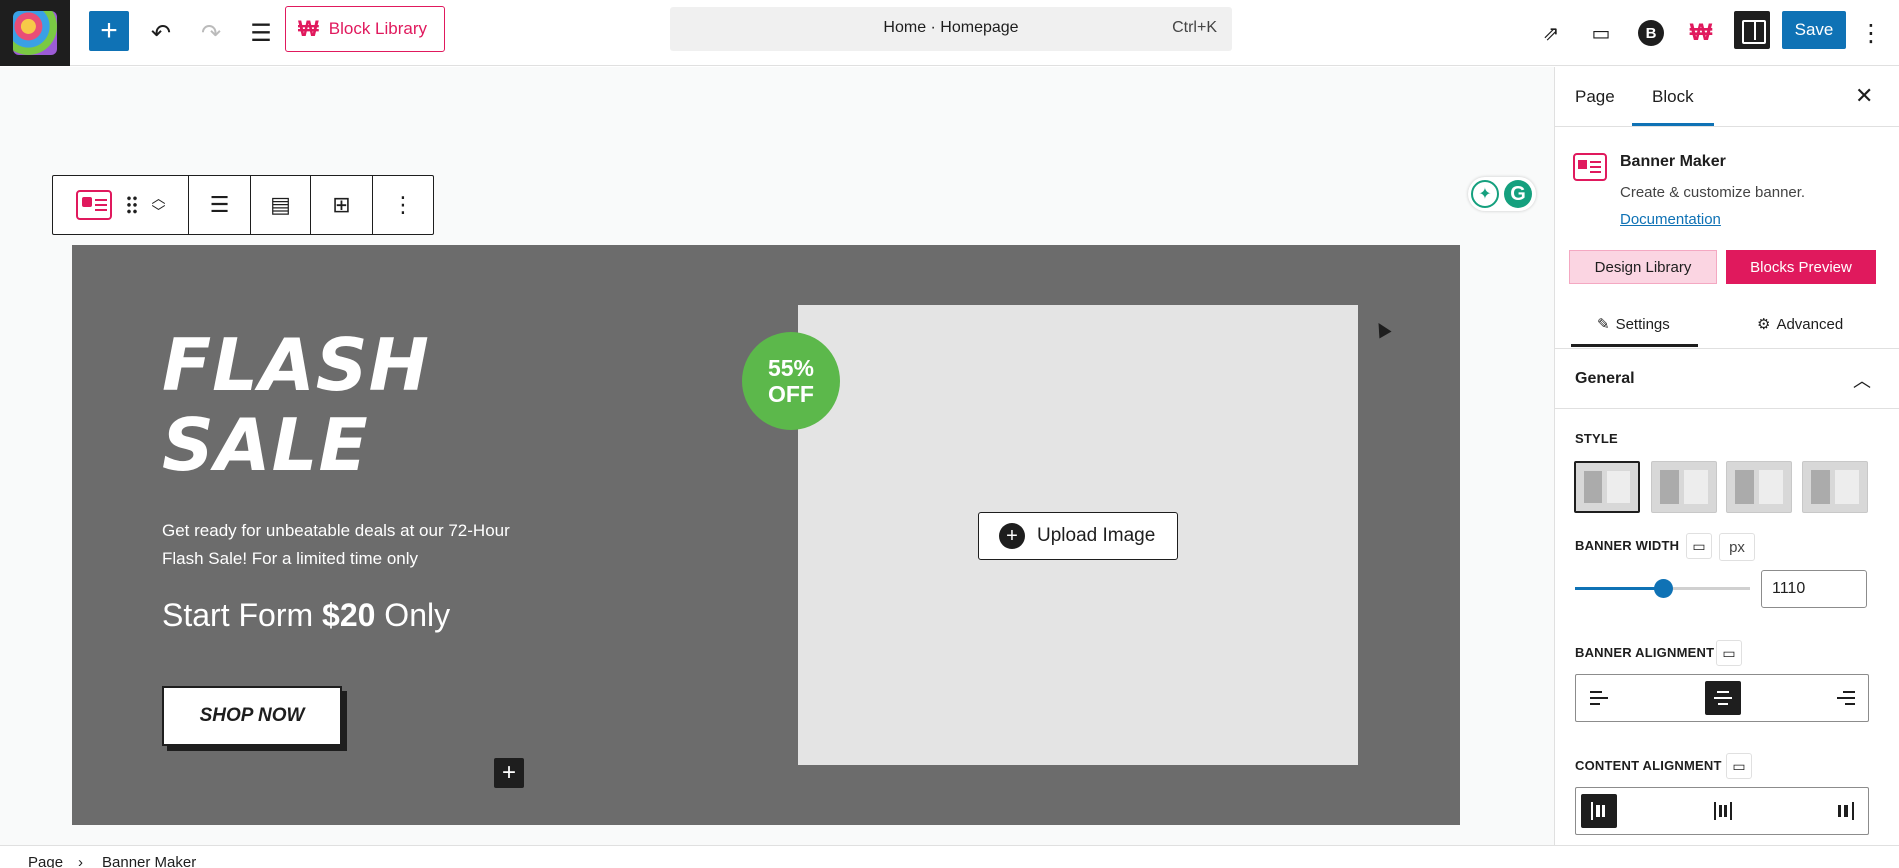 This screenshot has width=1899, height=868. I want to click on price-value: $20, so click(349, 615).